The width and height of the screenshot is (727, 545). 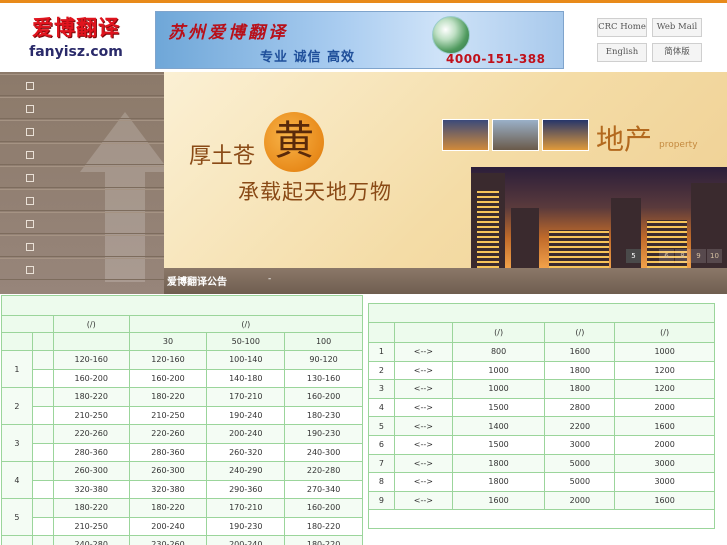 I want to click on table-cell: 800, so click(x=498, y=352).